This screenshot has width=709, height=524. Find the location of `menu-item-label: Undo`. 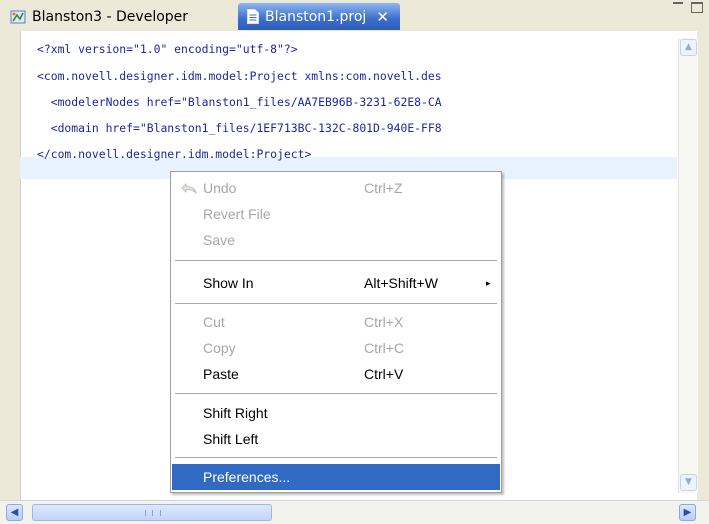

menu-item-label: Undo is located at coordinates (220, 188).